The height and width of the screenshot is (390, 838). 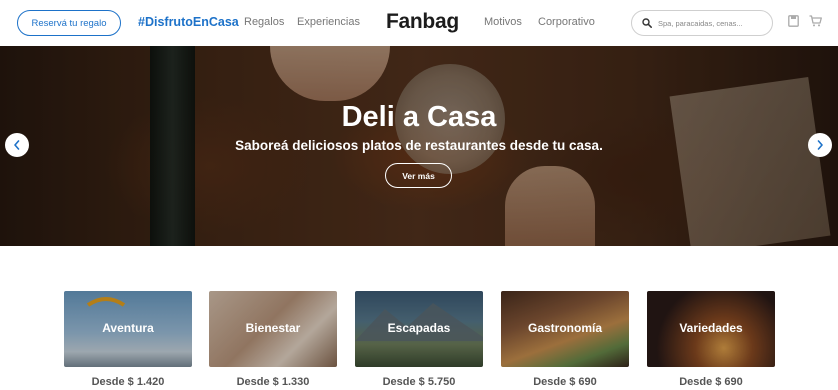 I want to click on carousel-prev-button, so click(x=17, y=145).